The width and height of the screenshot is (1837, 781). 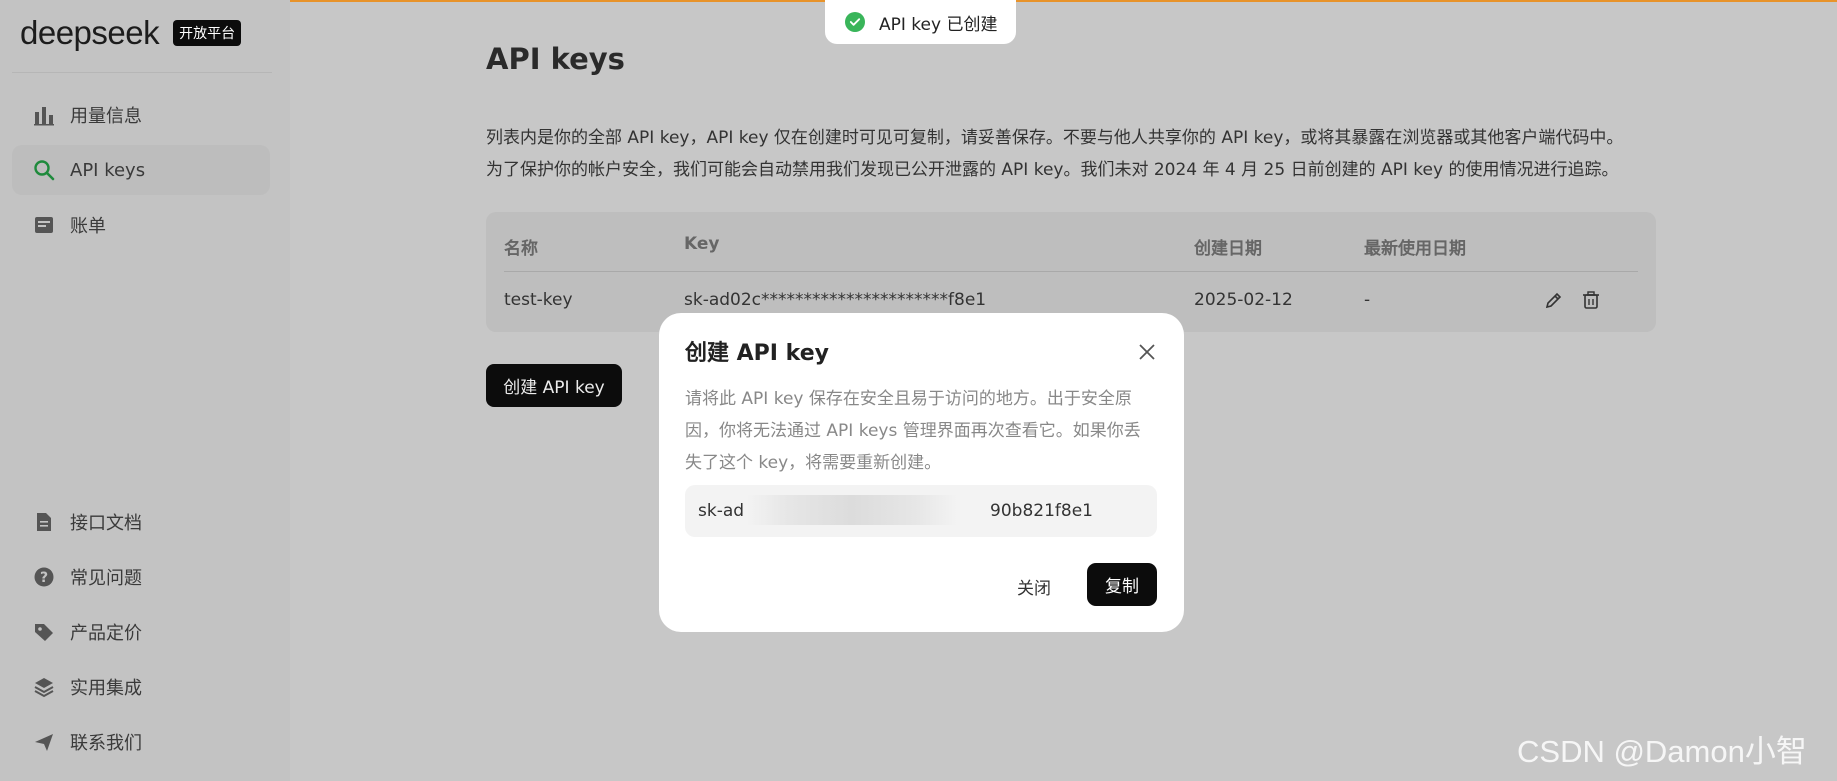 I want to click on sidebar-item-label: API keys, so click(x=108, y=170).